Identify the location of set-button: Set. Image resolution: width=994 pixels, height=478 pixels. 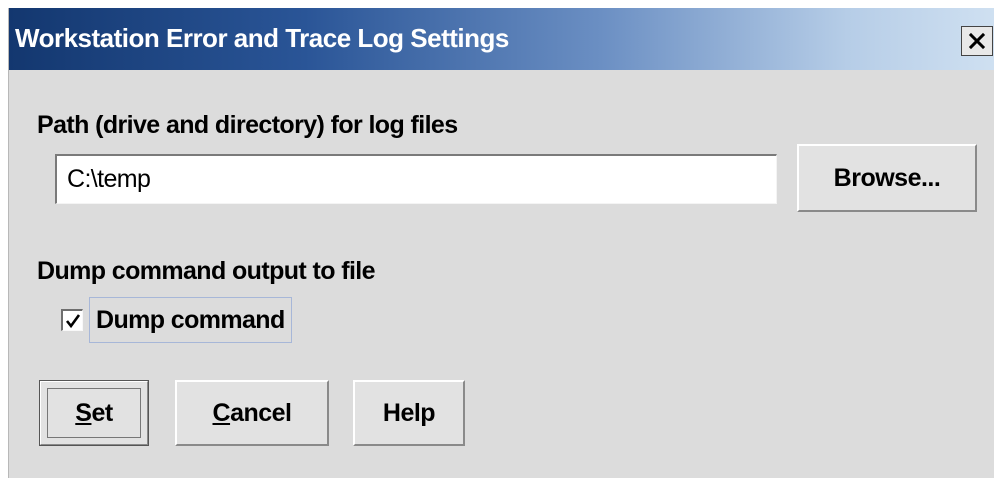
(94, 413).